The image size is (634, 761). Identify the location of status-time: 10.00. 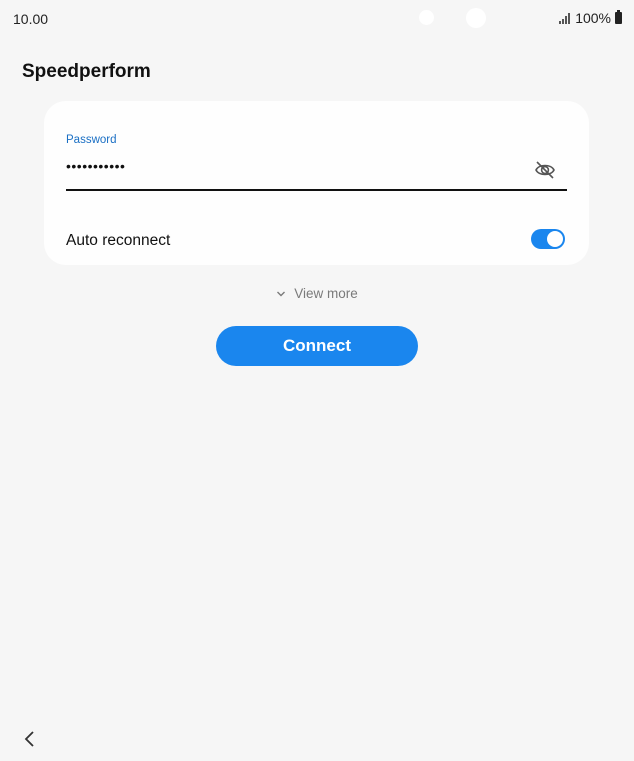
(31, 19).